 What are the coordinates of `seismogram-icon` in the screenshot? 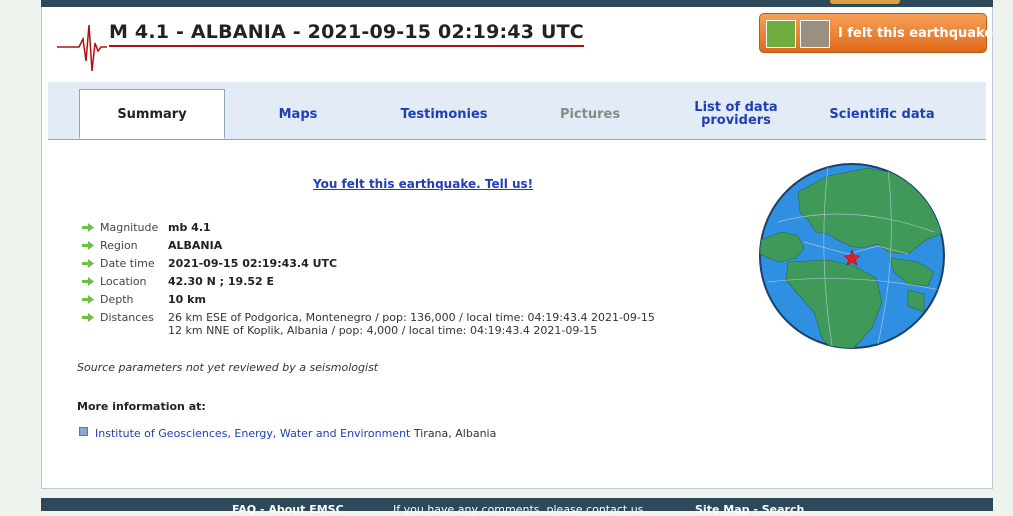 It's located at (82, 48).